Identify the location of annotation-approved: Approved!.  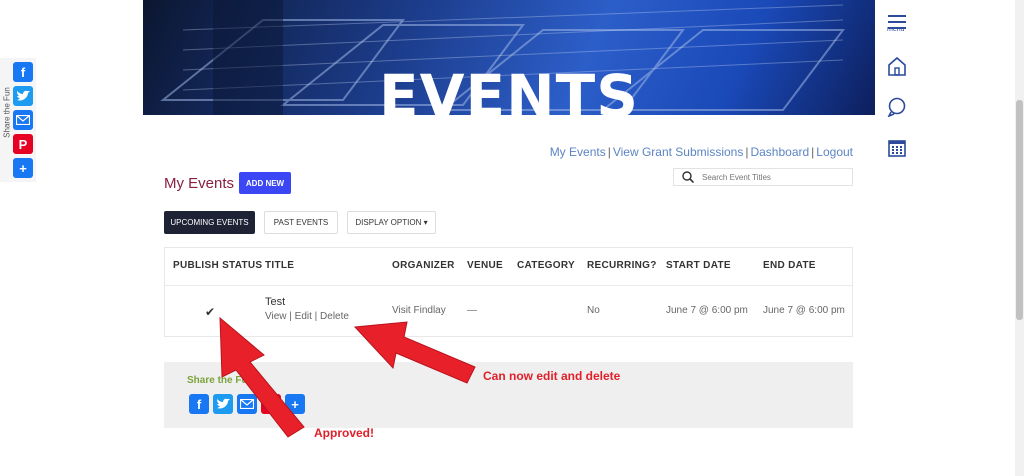
(344, 433).